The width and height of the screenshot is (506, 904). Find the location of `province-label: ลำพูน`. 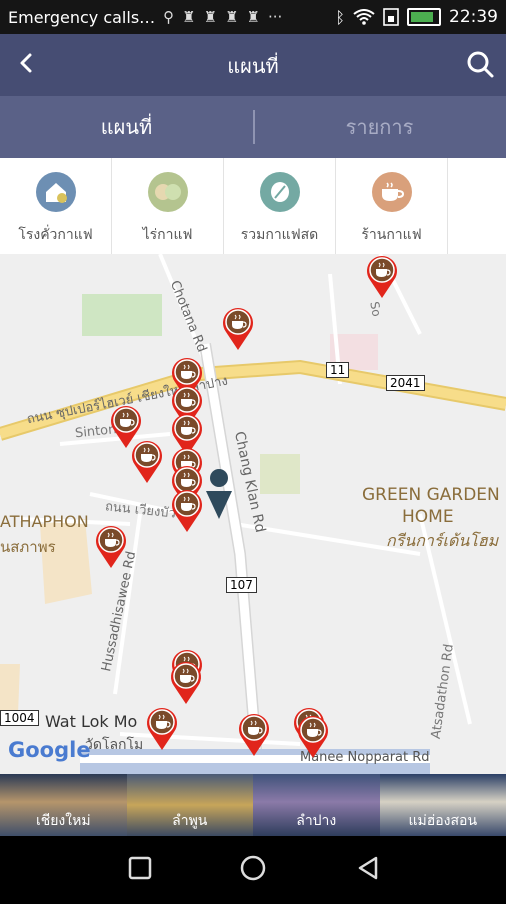

province-label: ลำพูน is located at coordinates (189, 821).